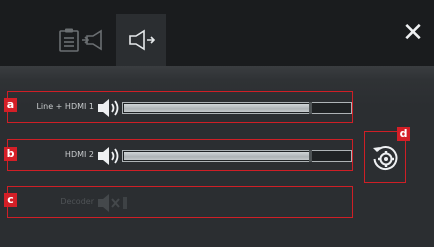 The width and height of the screenshot is (434, 247). What do you see at coordinates (403, 134) in the screenshot?
I see `callout-d: d` at bounding box center [403, 134].